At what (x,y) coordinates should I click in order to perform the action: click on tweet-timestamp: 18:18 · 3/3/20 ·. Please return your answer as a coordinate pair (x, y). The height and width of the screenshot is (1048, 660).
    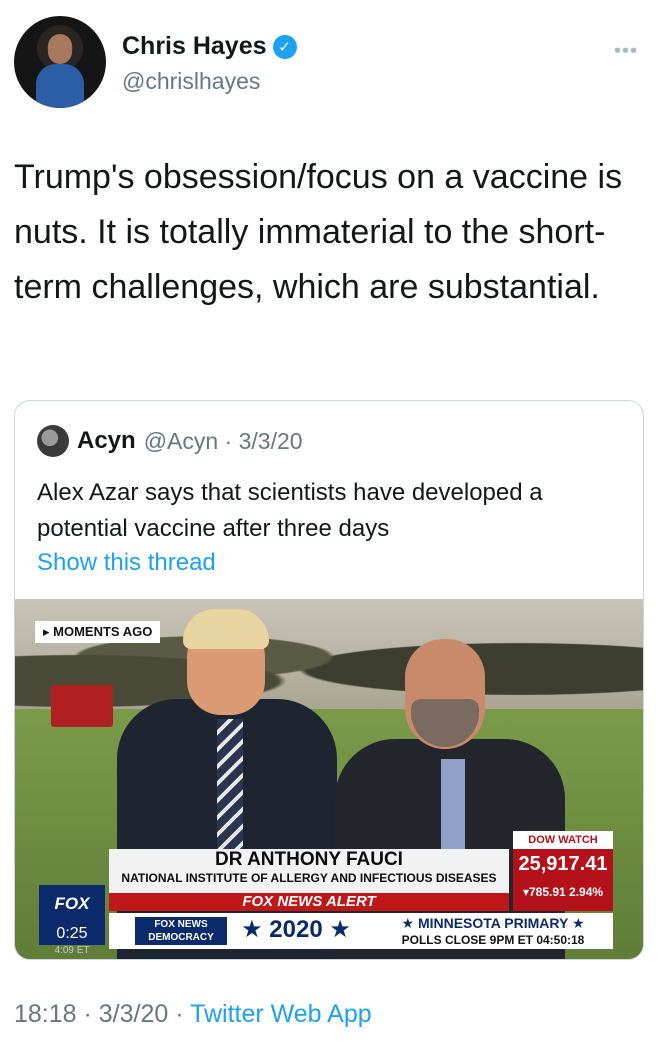
    Looking at the image, I should click on (102, 1014).